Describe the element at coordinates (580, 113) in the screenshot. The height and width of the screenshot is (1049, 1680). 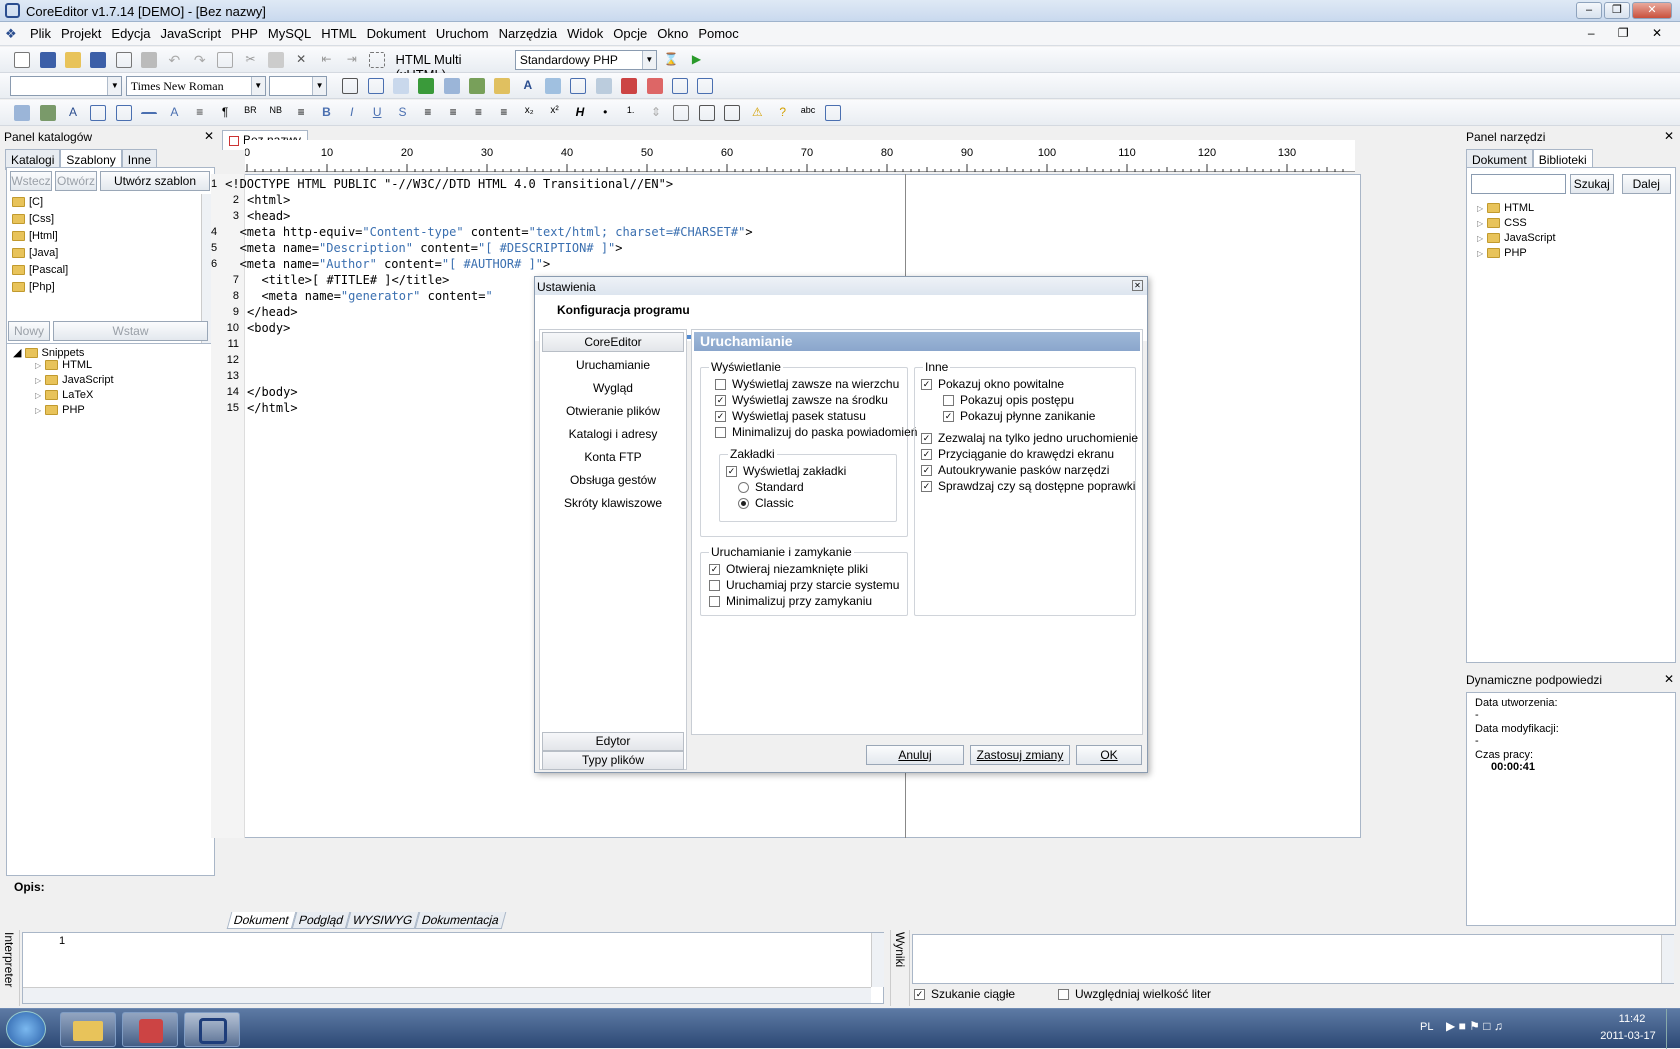
I see `heading-icon: H` at that location.